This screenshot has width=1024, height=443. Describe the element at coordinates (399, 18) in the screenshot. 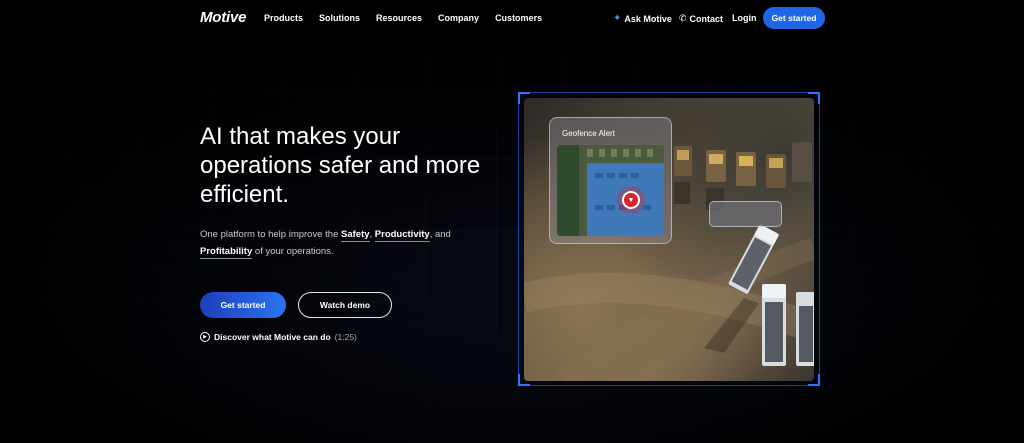

I see `nav-item-resources: Resources` at that location.